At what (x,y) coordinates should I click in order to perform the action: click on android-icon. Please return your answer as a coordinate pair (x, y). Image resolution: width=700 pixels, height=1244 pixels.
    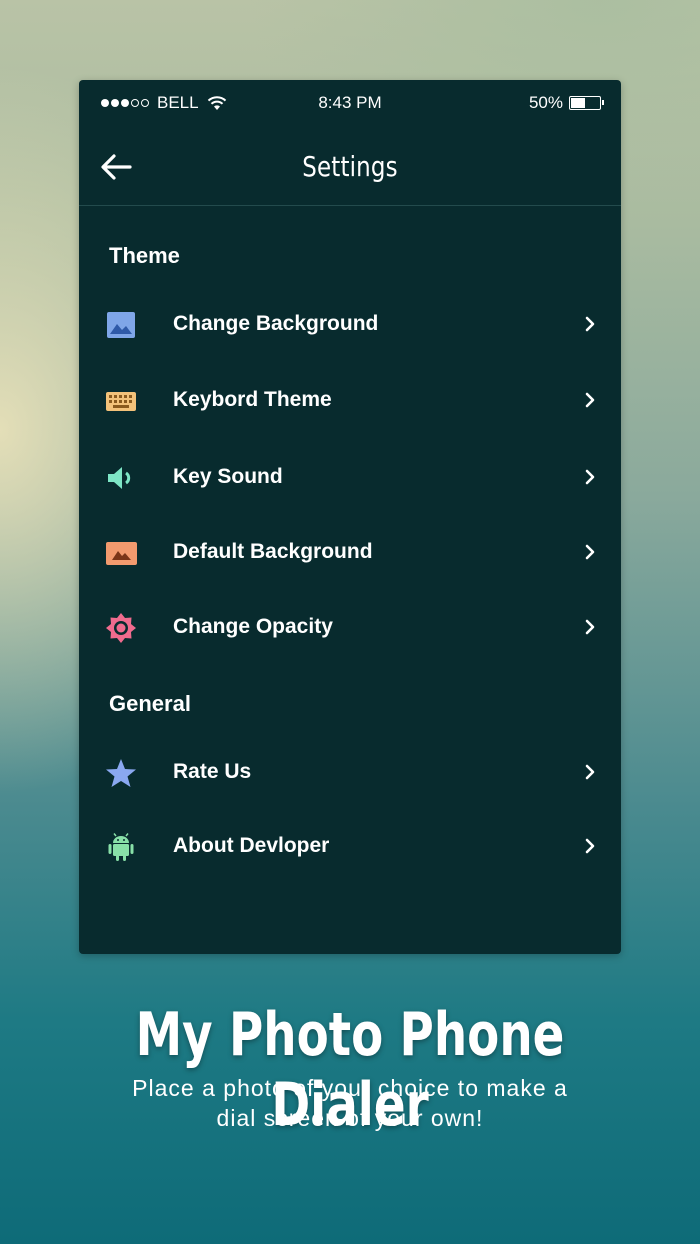
    Looking at the image, I should click on (121, 847).